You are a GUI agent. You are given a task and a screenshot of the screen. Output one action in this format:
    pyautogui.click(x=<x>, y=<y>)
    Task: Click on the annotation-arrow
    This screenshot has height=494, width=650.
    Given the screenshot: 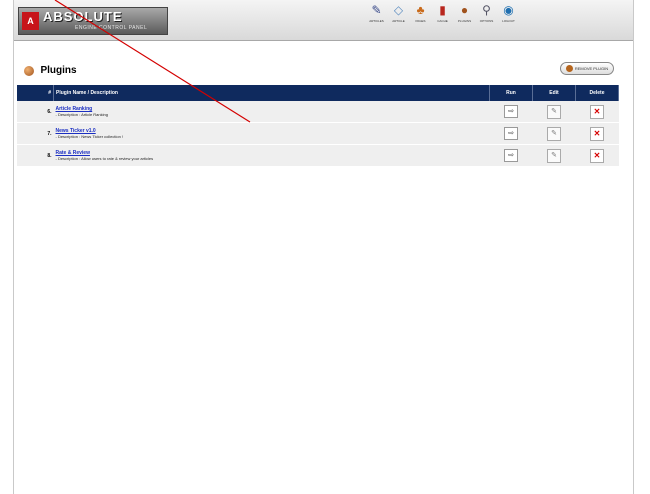 What is the action you would take?
    pyautogui.click(x=152, y=61)
    